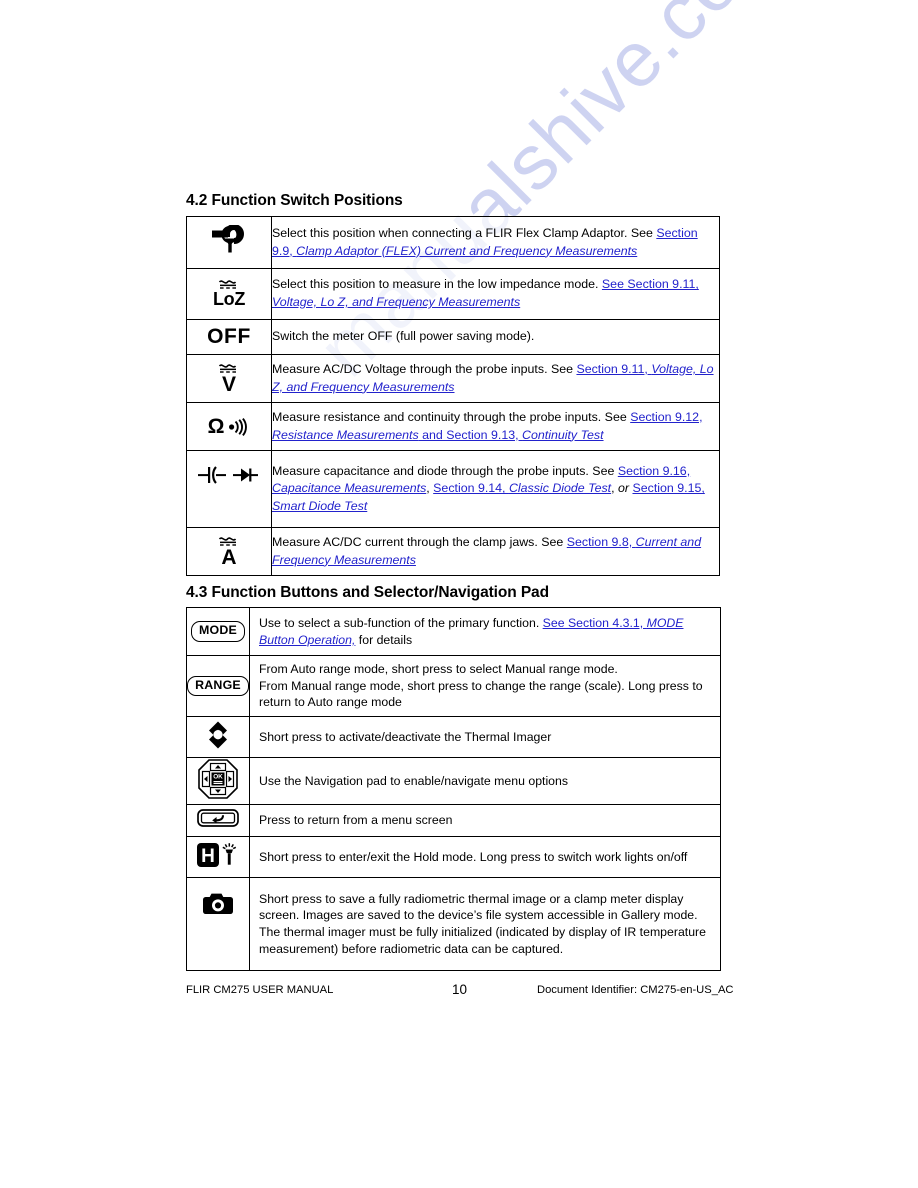 This screenshot has height=1188, width=918. I want to click on ohm-continuity-icon: Ω, so click(229, 426).